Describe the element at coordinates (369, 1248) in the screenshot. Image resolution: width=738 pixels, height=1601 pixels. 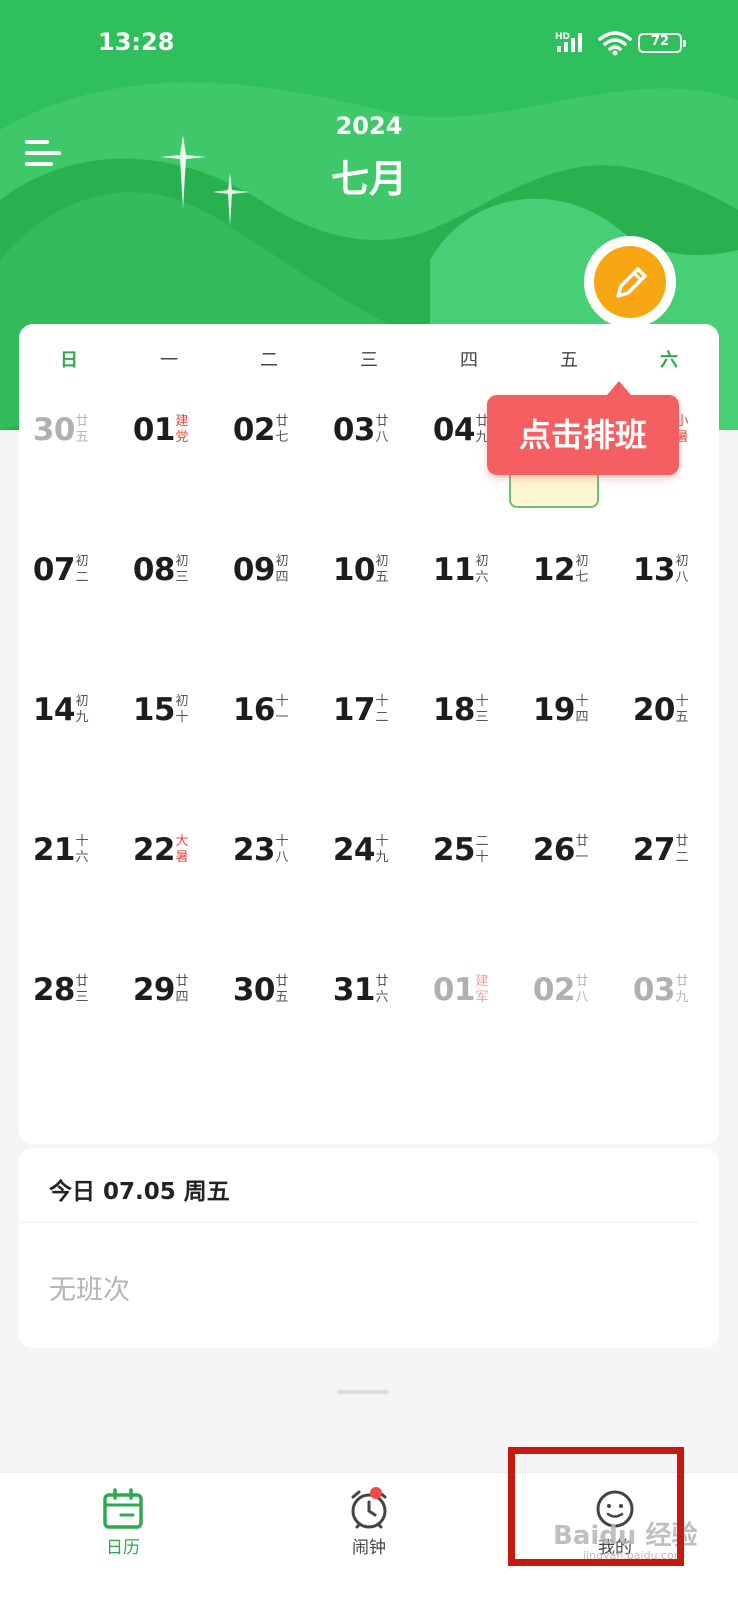
I see `today-card: 今日 07.05 周五 无班次` at that location.